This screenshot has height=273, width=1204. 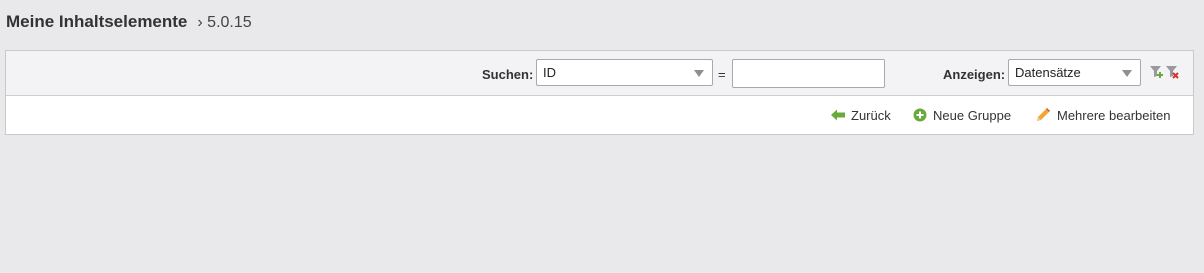 I want to click on show-select: Datensätze, so click(x=1074, y=72).